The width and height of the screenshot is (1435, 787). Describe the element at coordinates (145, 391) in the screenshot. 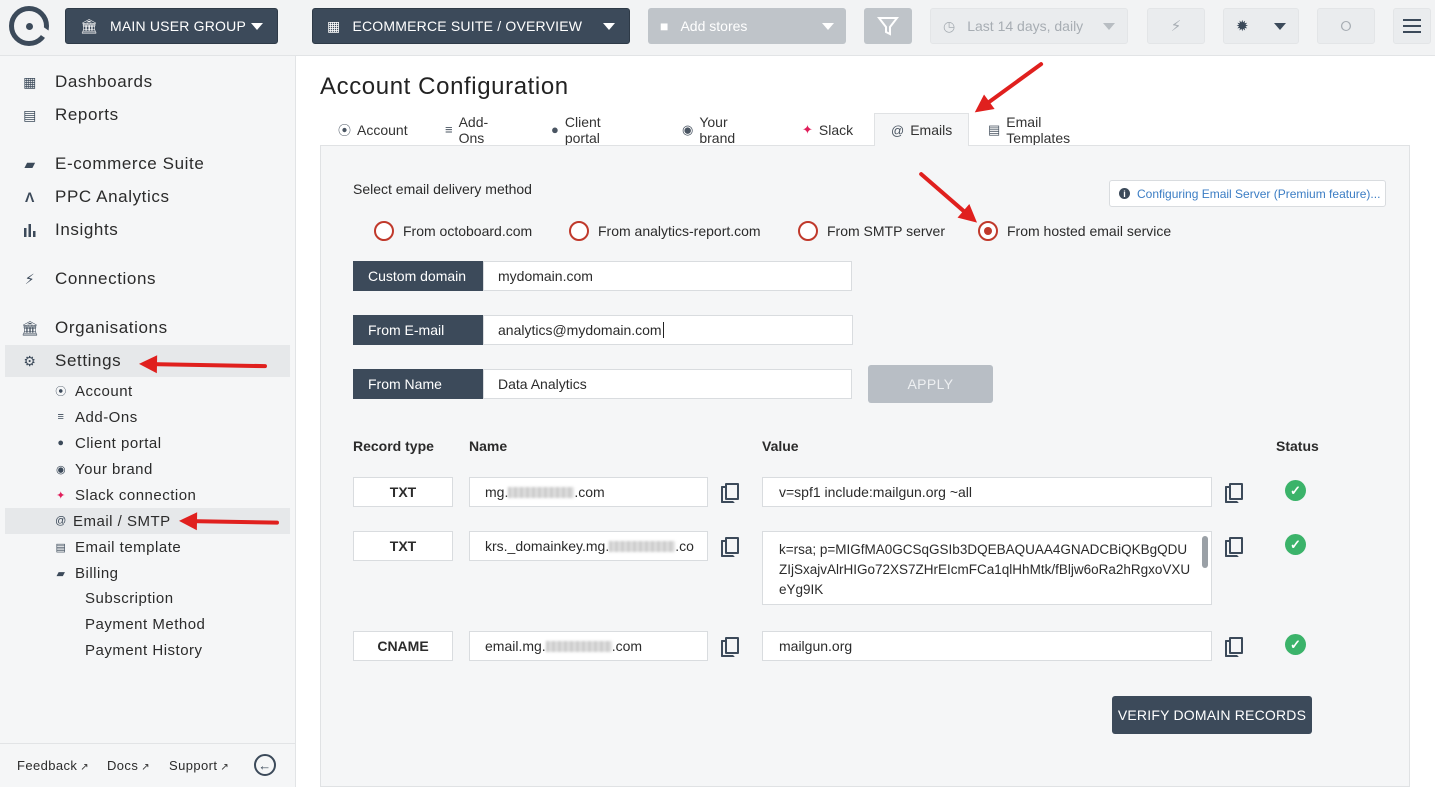

I see `sidebar-subitem-account: ⦿ Account` at that location.